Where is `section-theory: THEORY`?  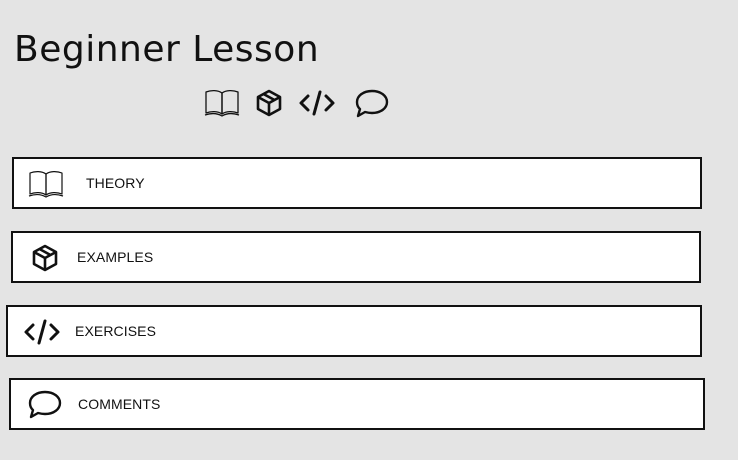
section-theory: THEORY is located at coordinates (357, 183).